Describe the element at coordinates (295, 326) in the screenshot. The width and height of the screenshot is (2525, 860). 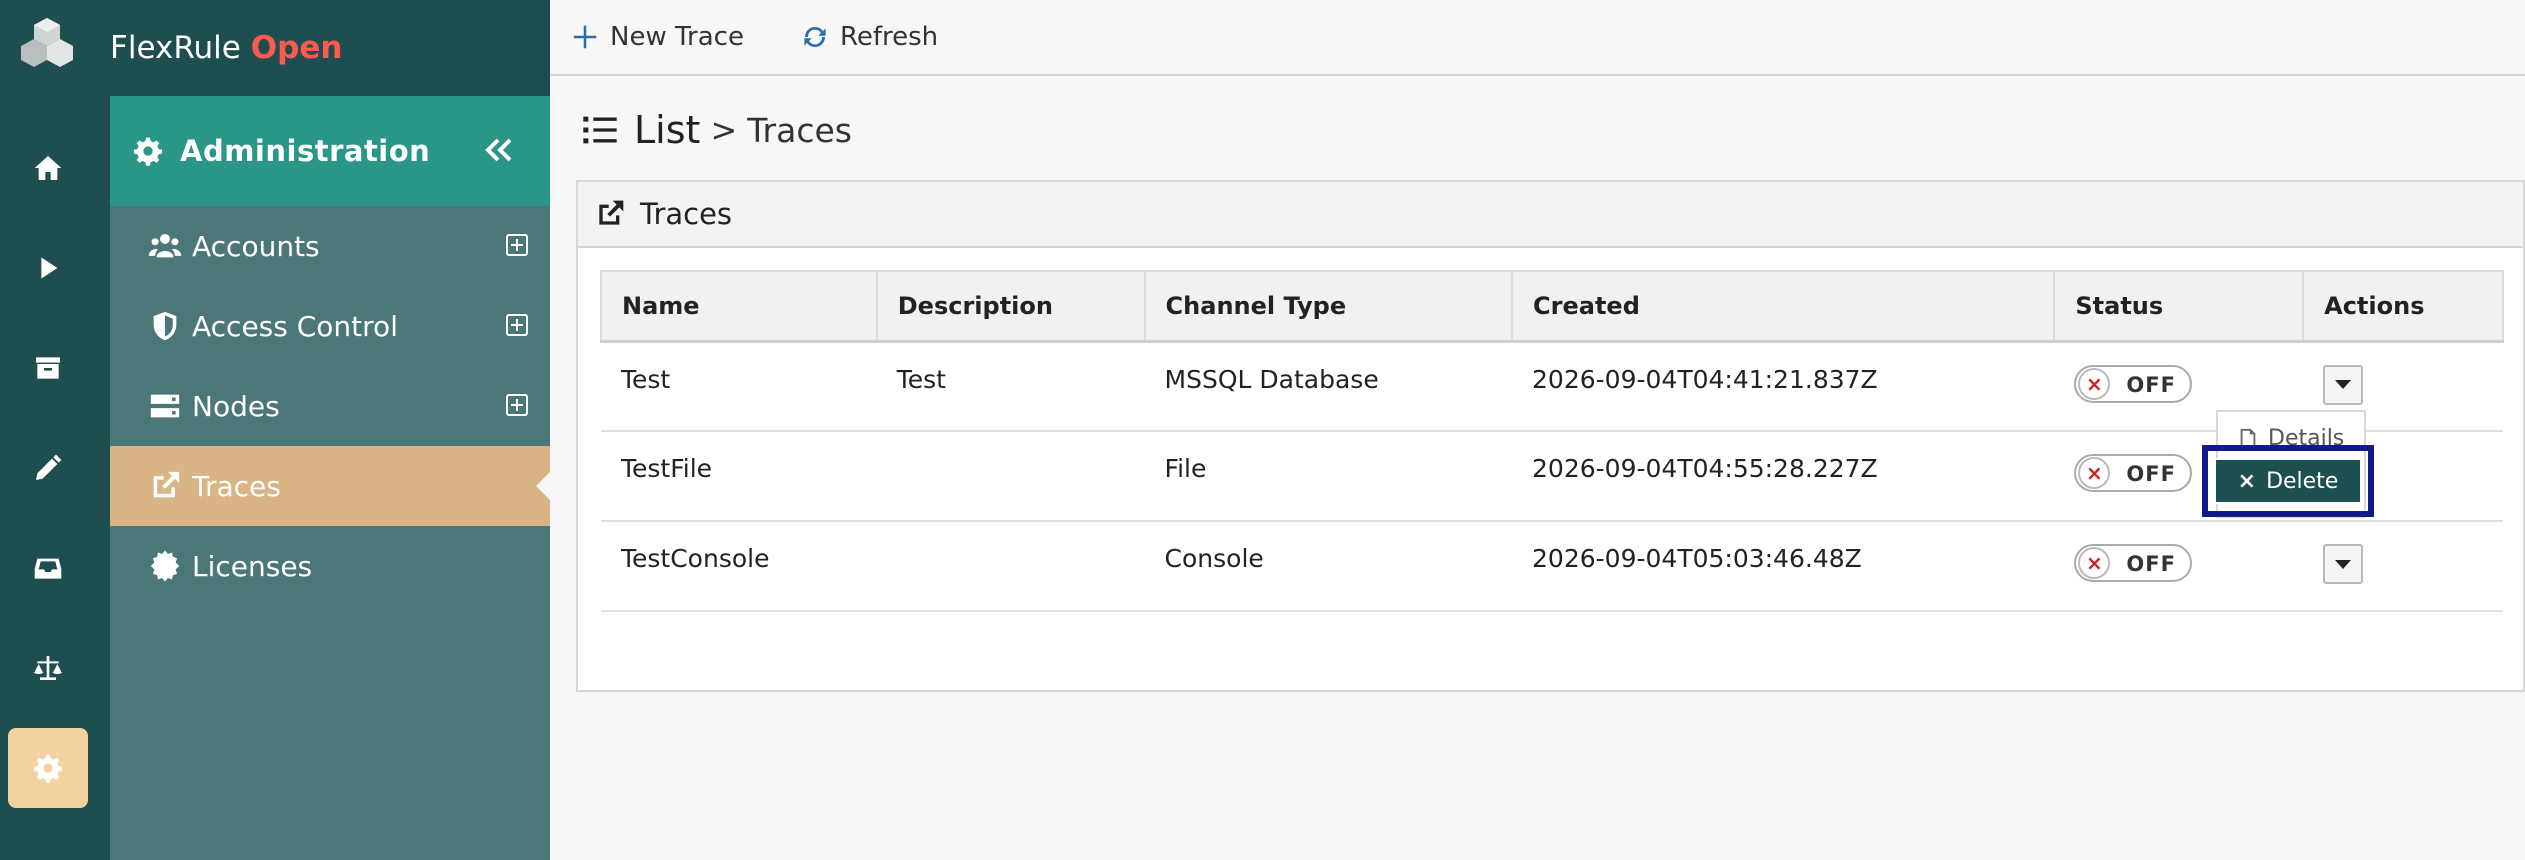
I see `sidebar-item-label: Access Control` at that location.